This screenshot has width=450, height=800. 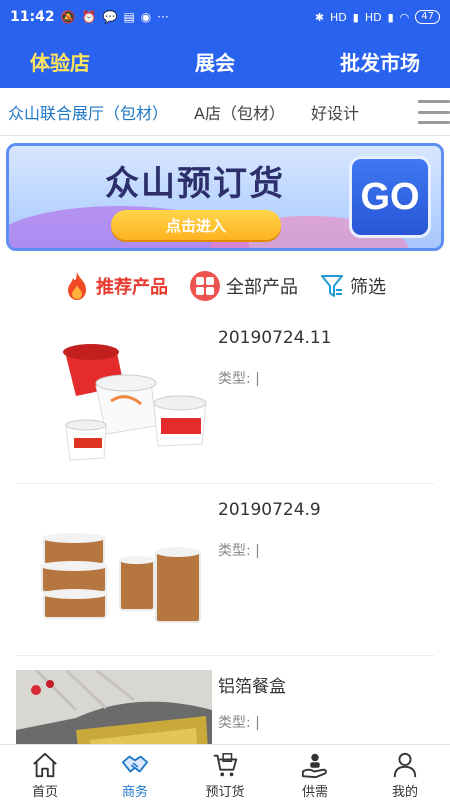 What do you see at coordinates (404, 17) in the screenshot?
I see `wifi-icon: ◠` at bounding box center [404, 17].